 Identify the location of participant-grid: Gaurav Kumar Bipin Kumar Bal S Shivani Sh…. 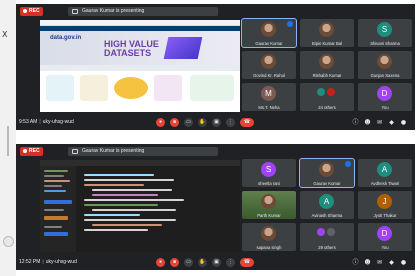
(326, 65).